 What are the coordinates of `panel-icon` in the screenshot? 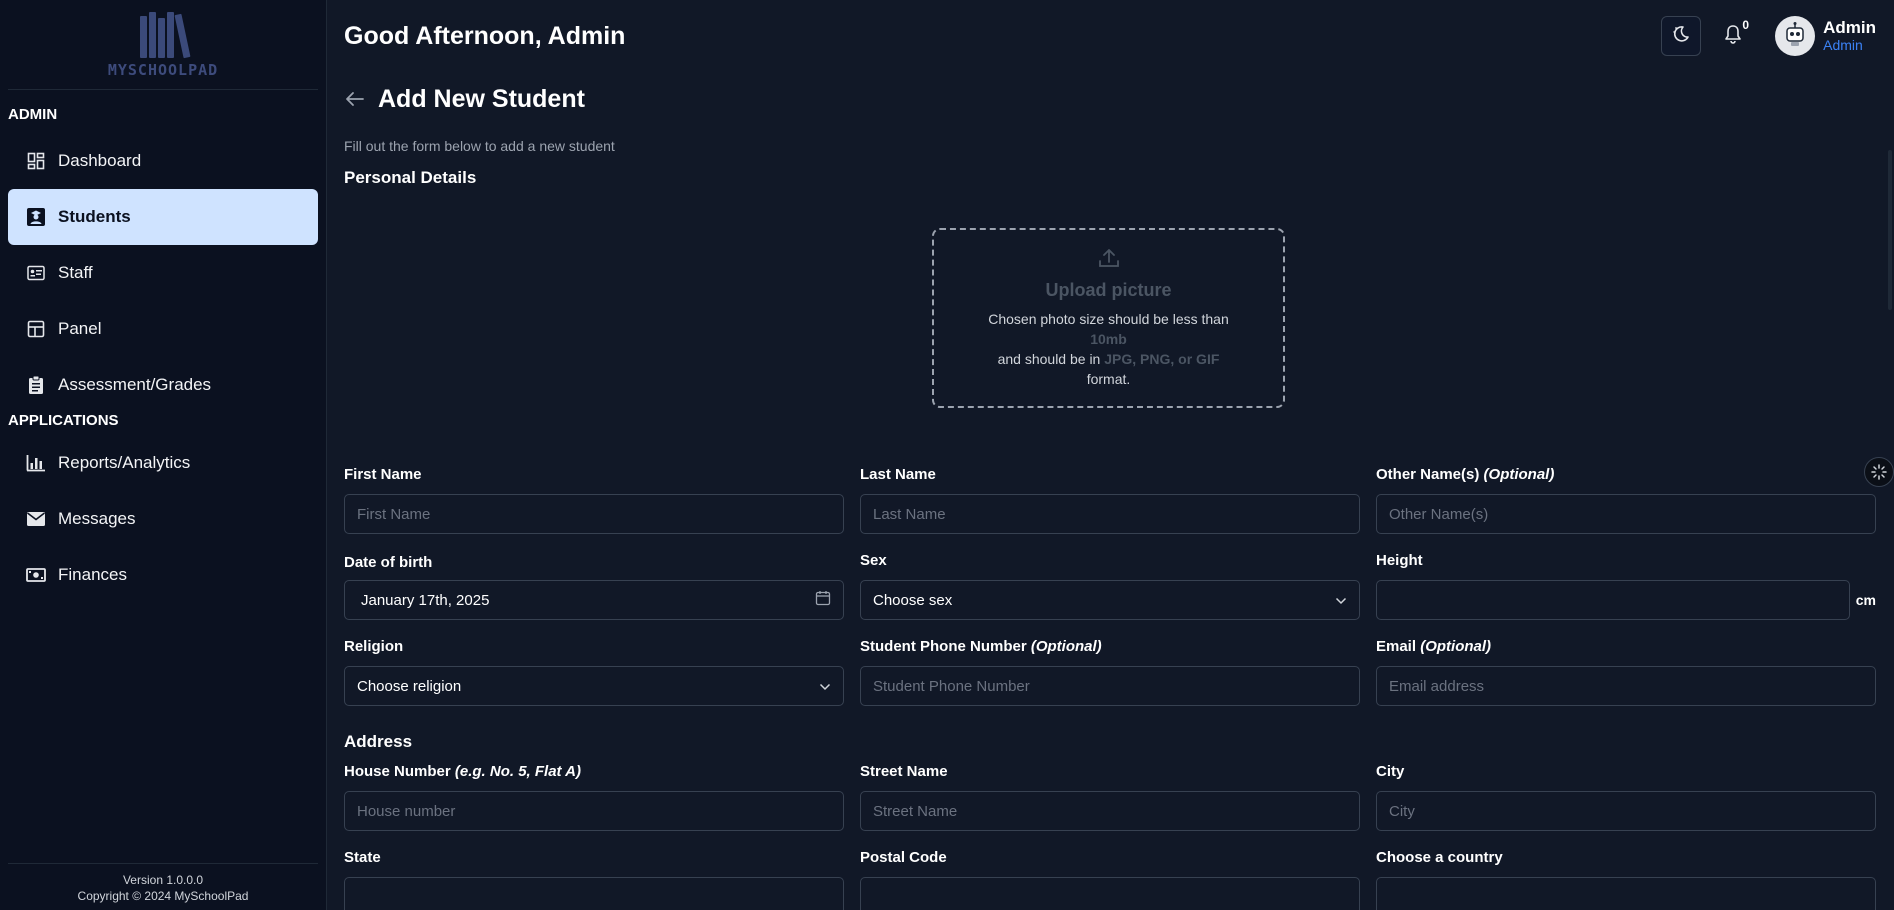 It's located at (36, 329).